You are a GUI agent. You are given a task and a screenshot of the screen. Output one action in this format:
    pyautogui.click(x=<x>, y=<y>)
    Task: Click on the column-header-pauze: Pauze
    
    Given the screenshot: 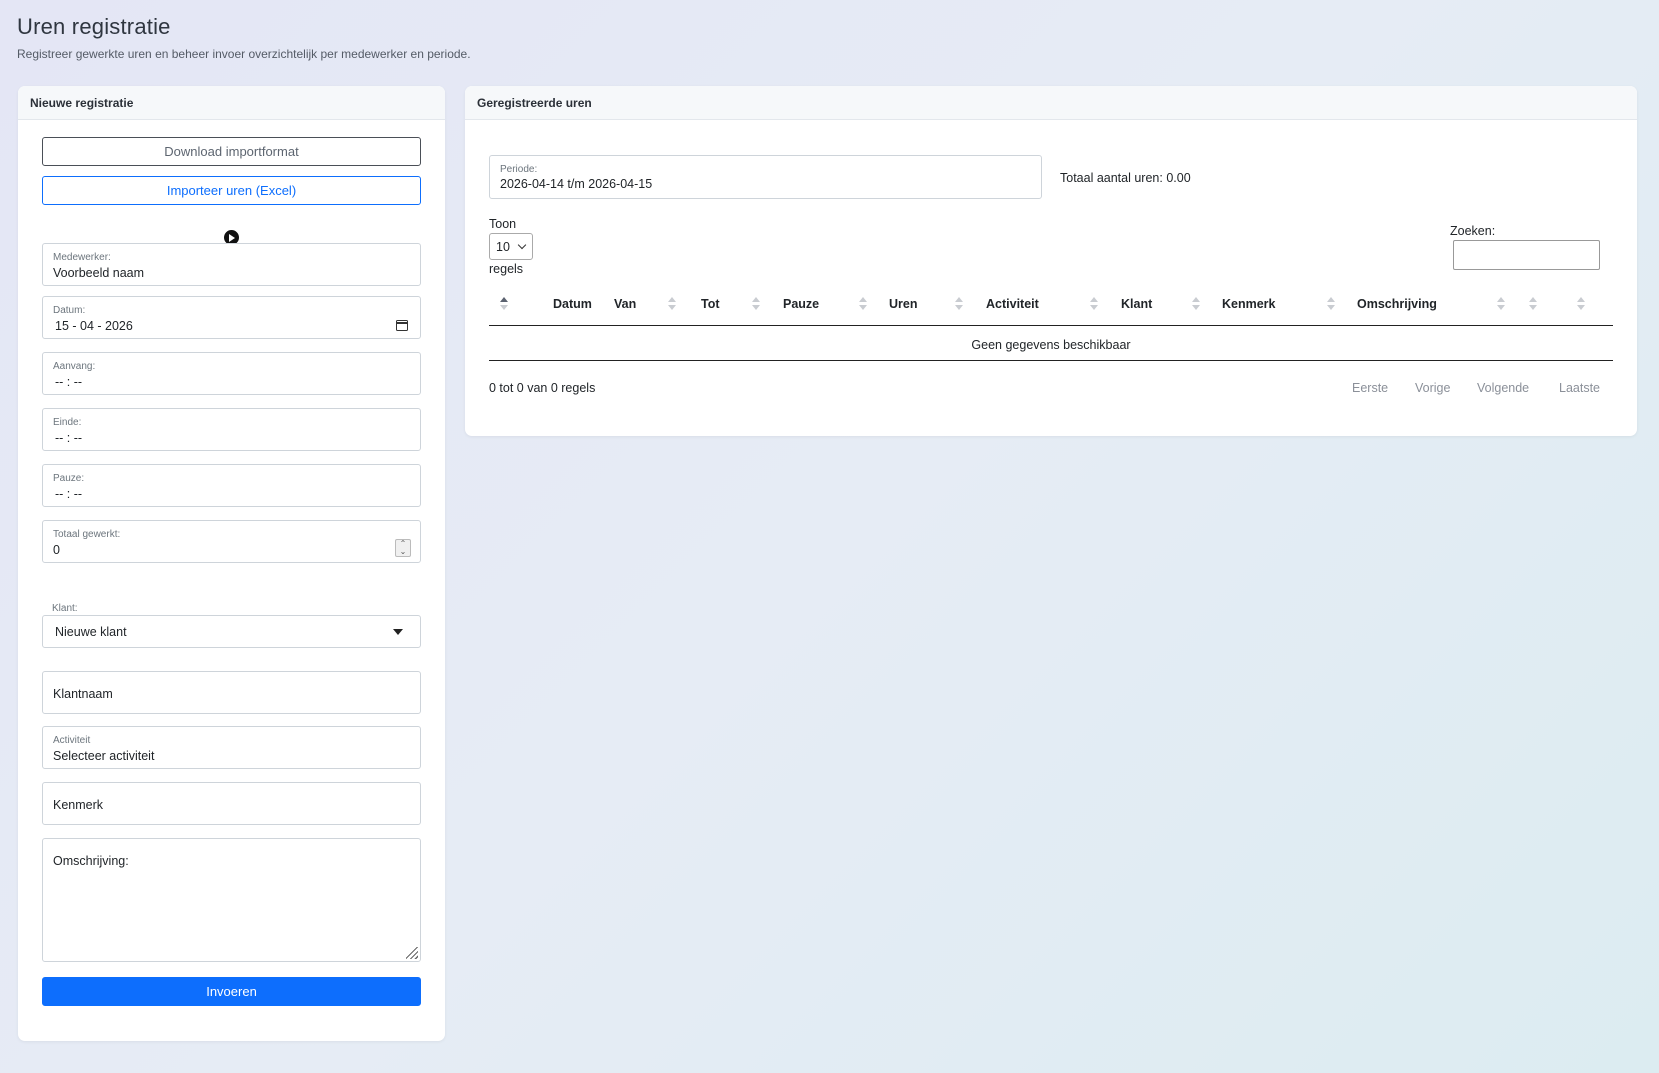 What is the action you would take?
    pyautogui.click(x=801, y=304)
    